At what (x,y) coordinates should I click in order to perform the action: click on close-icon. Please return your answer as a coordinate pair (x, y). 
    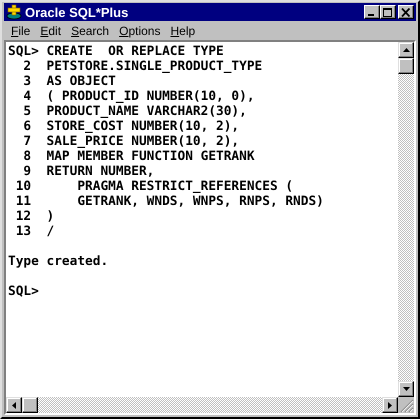
    Looking at the image, I should click on (406, 12).